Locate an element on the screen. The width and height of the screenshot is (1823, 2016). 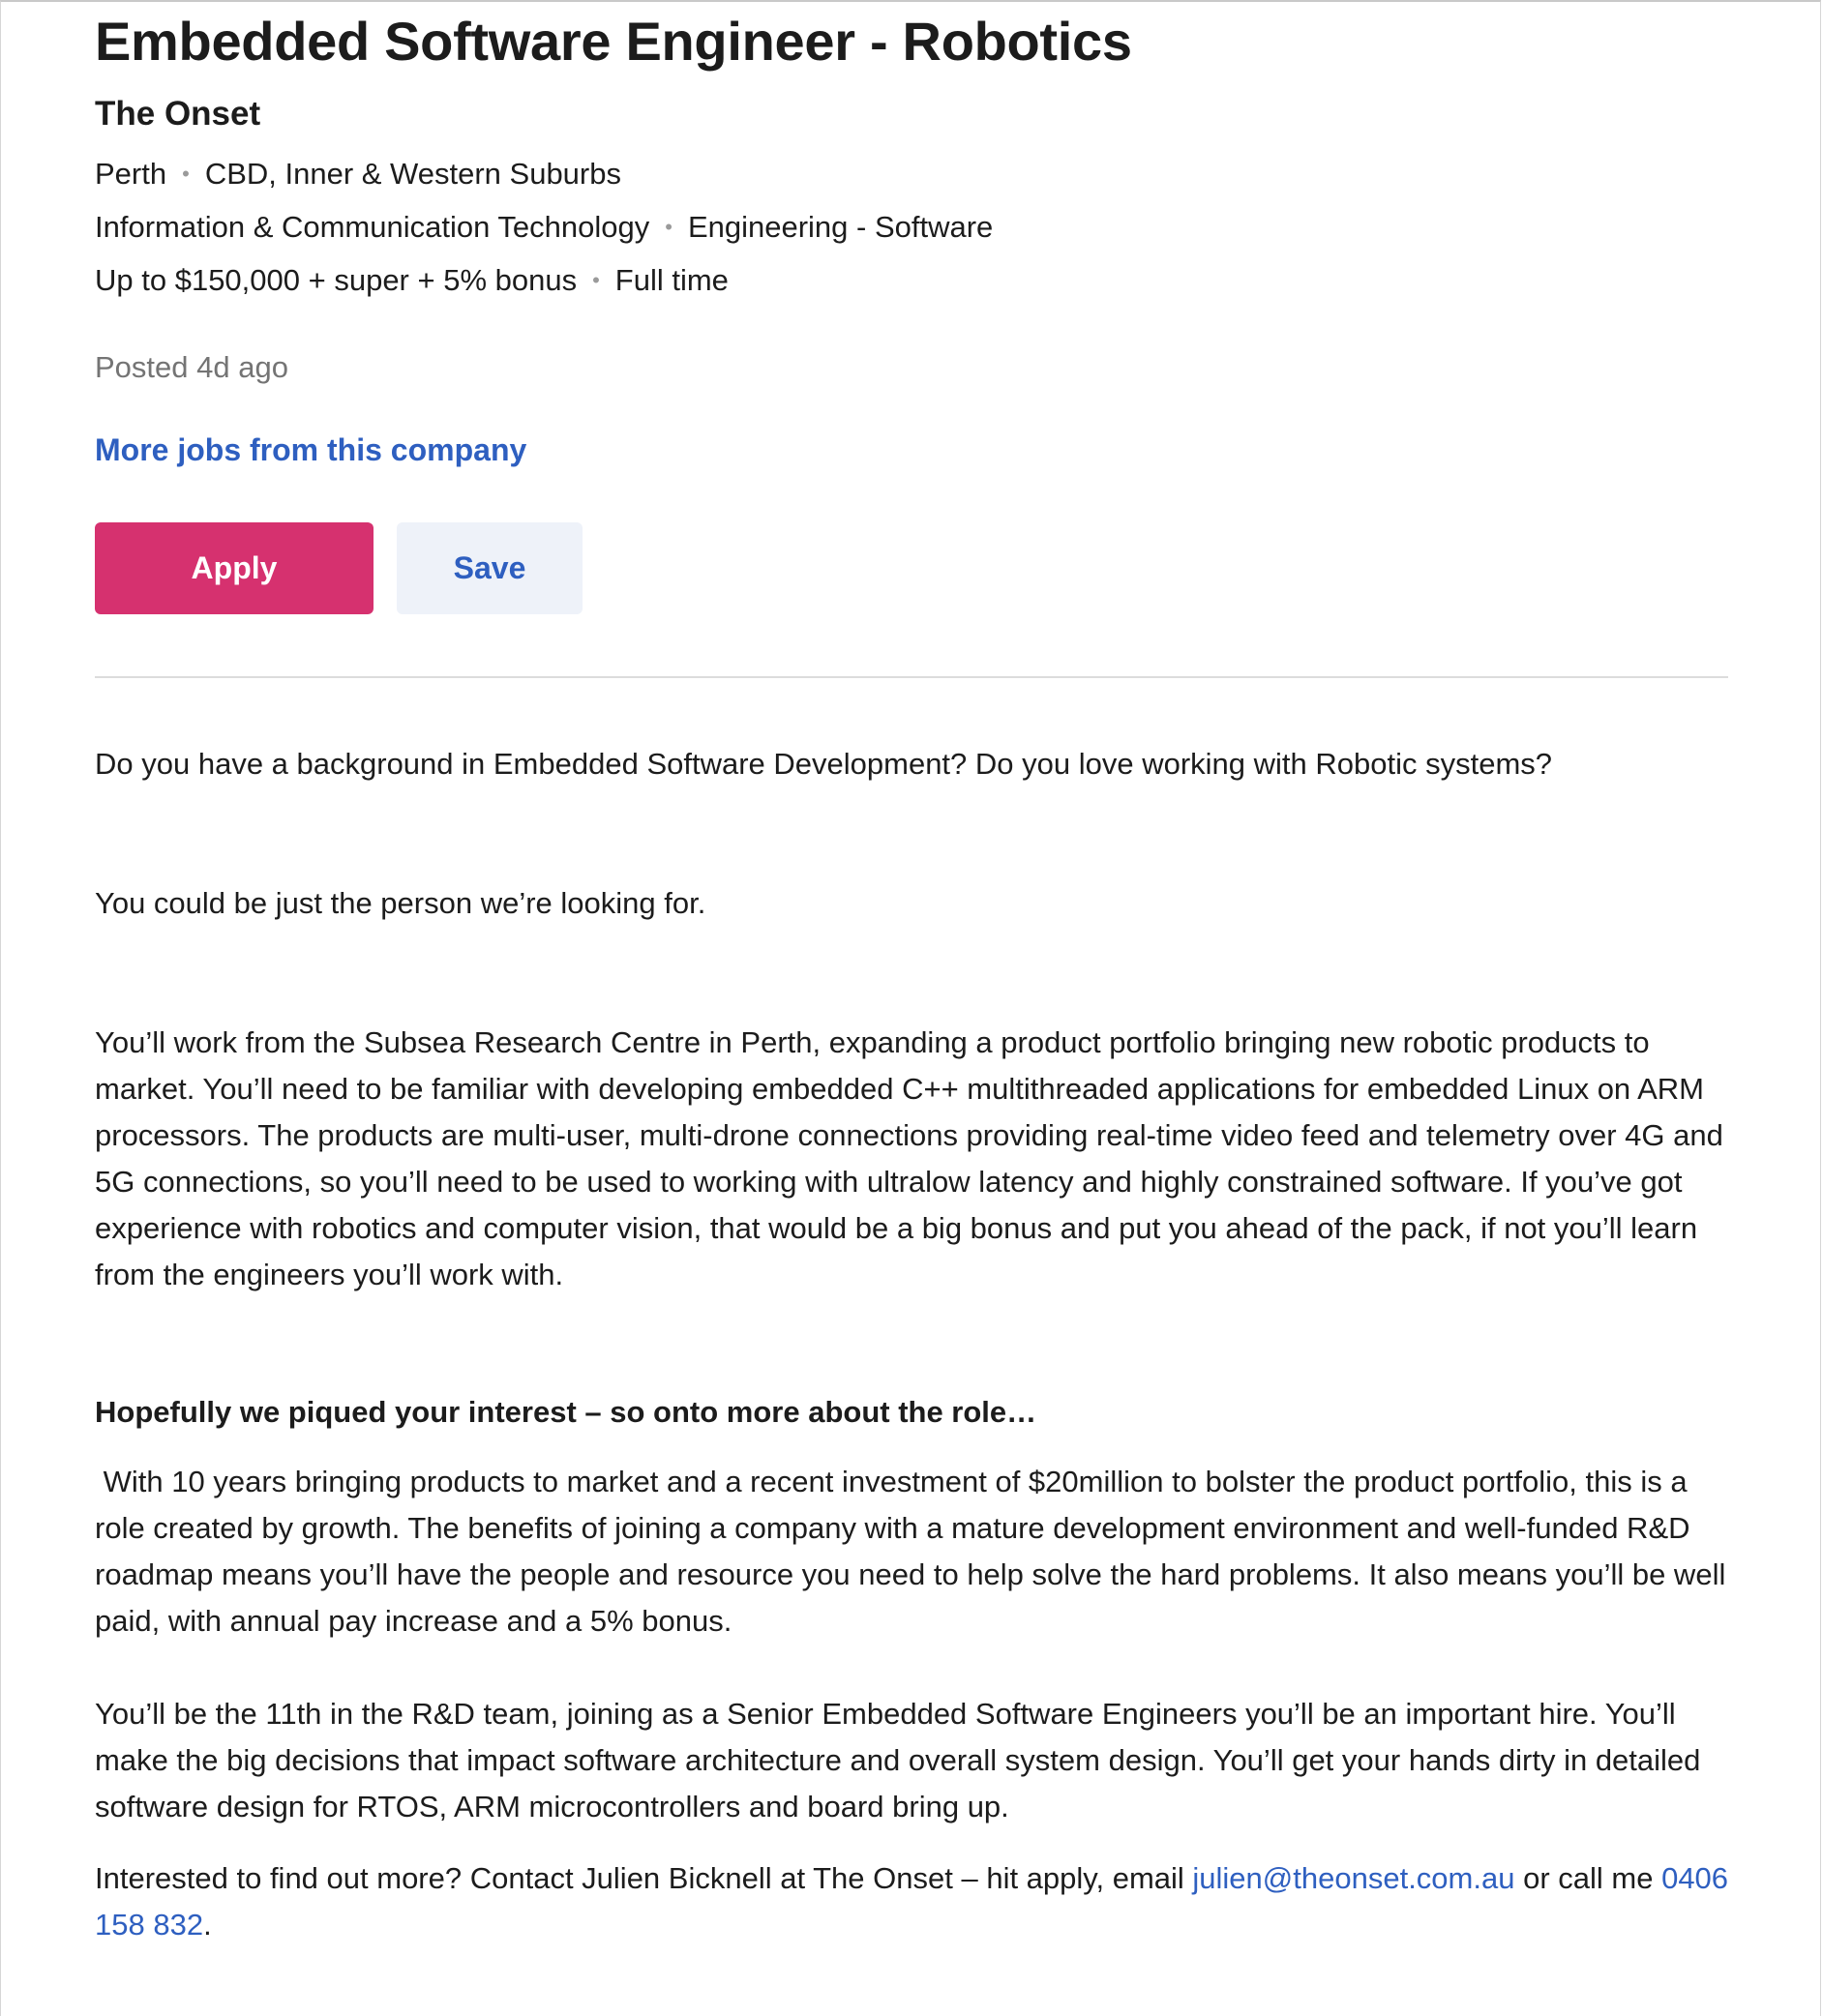
section-divider is located at coordinates (911, 677).